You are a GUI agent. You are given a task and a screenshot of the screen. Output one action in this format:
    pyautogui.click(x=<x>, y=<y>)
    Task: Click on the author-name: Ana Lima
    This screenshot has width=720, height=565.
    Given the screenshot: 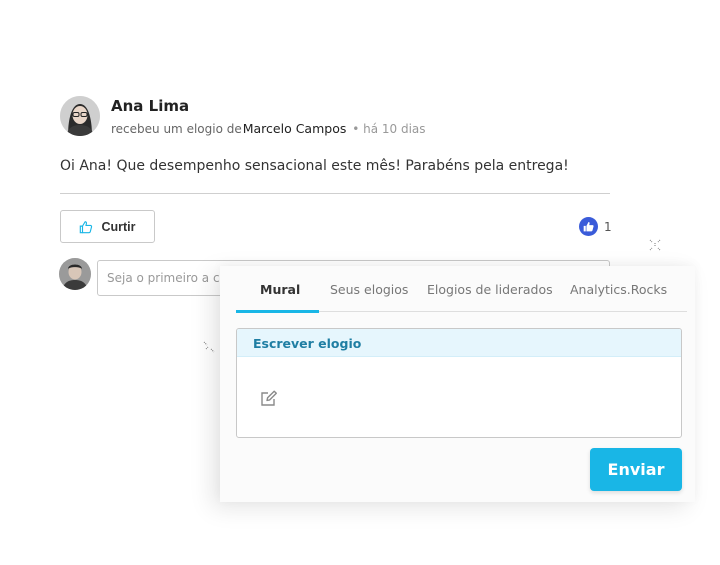 What is the action you would take?
    pyautogui.click(x=150, y=106)
    